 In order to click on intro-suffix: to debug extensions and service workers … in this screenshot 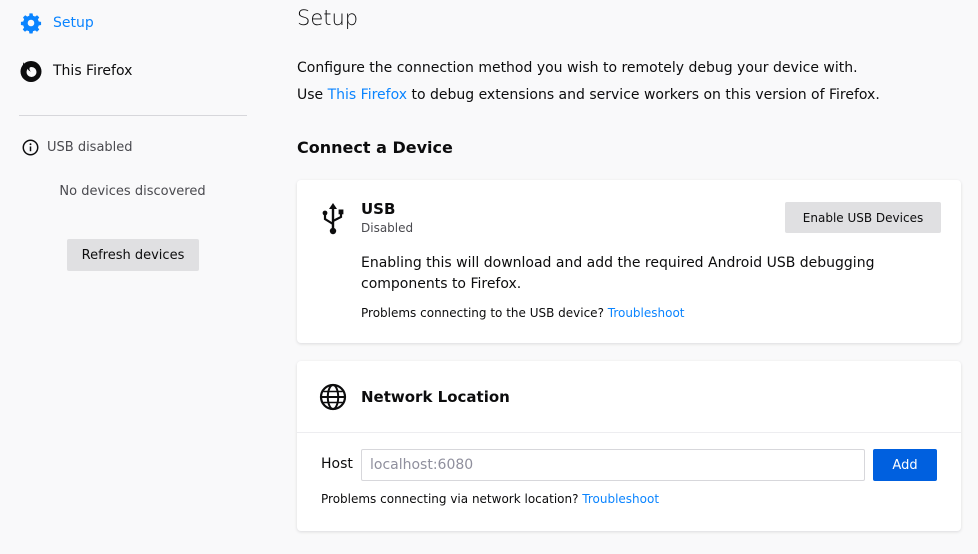, I will do `click(643, 95)`.